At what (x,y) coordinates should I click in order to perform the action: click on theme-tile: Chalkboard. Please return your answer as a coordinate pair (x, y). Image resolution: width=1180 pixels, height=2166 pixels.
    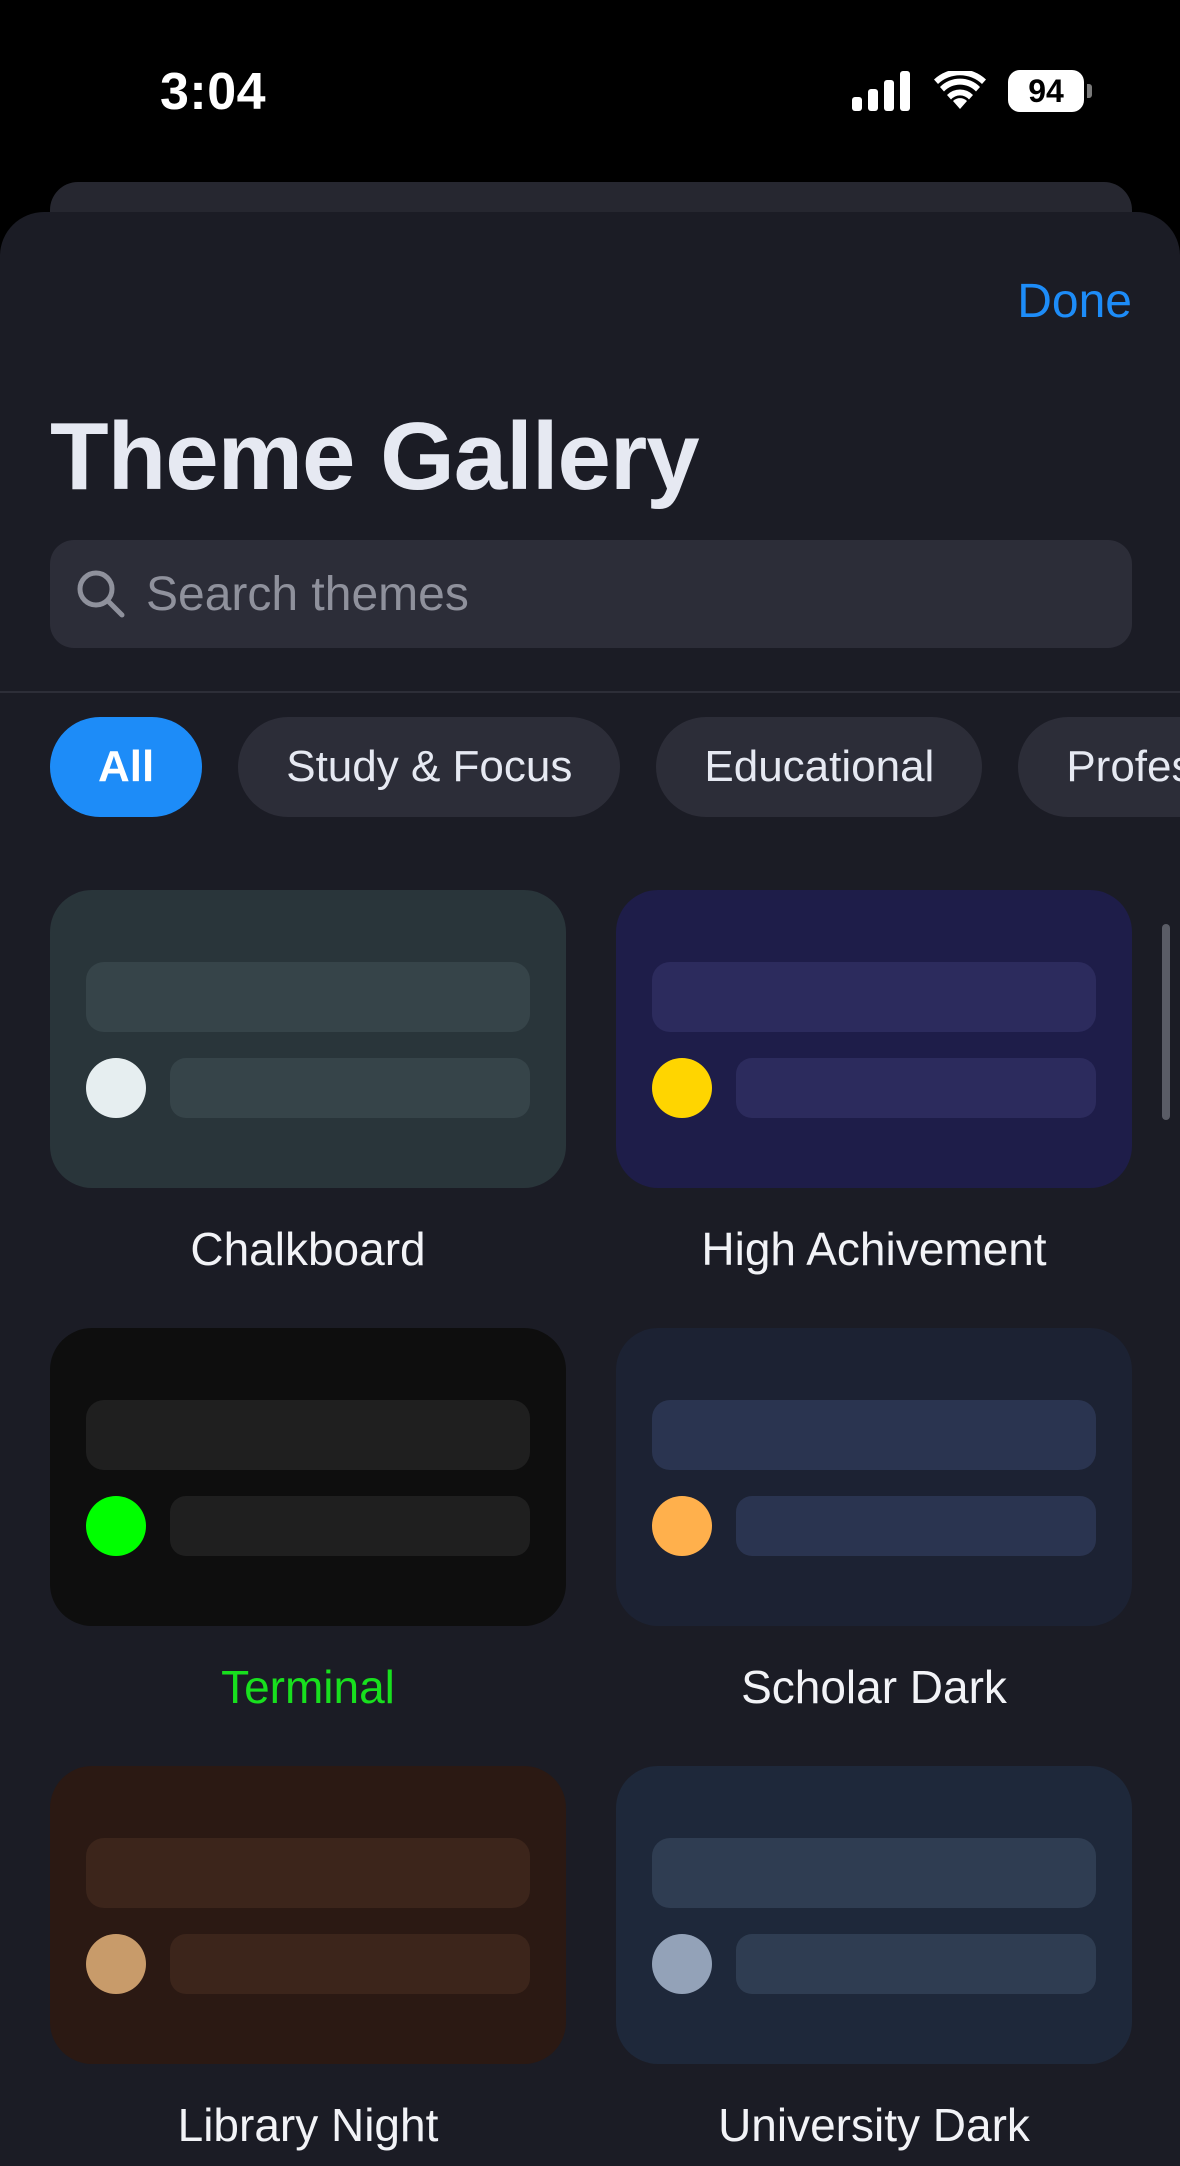
    Looking at the image, I should click on (308, 1109).